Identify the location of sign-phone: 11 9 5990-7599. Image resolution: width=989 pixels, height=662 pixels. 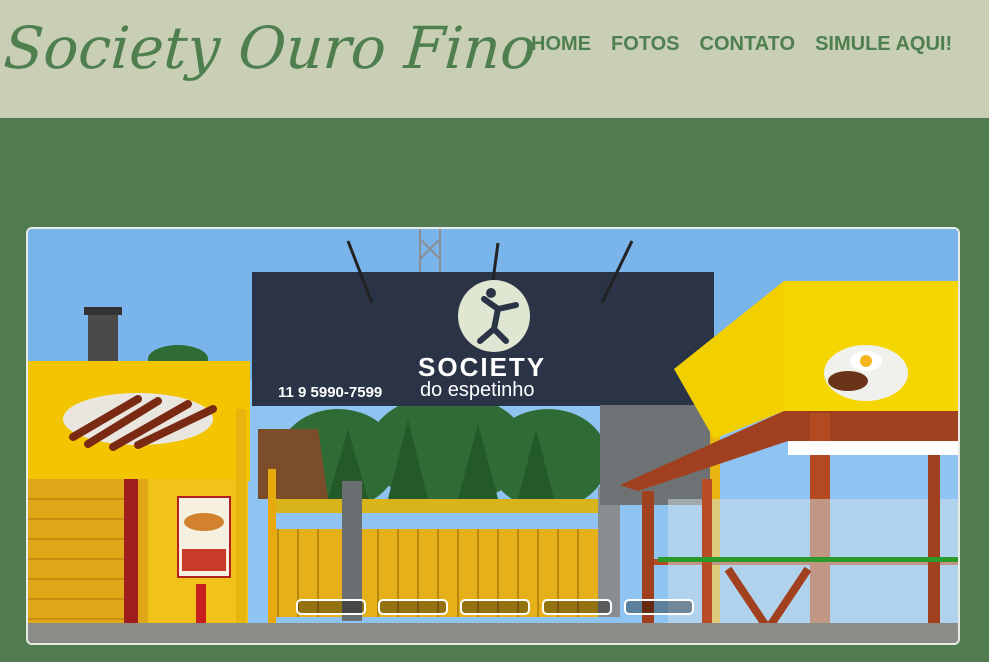
(330, 392).